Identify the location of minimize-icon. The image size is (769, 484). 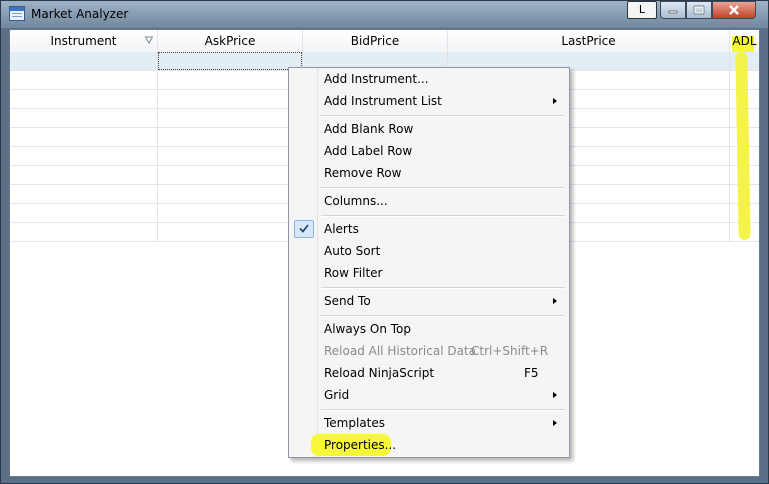
(673, 12).